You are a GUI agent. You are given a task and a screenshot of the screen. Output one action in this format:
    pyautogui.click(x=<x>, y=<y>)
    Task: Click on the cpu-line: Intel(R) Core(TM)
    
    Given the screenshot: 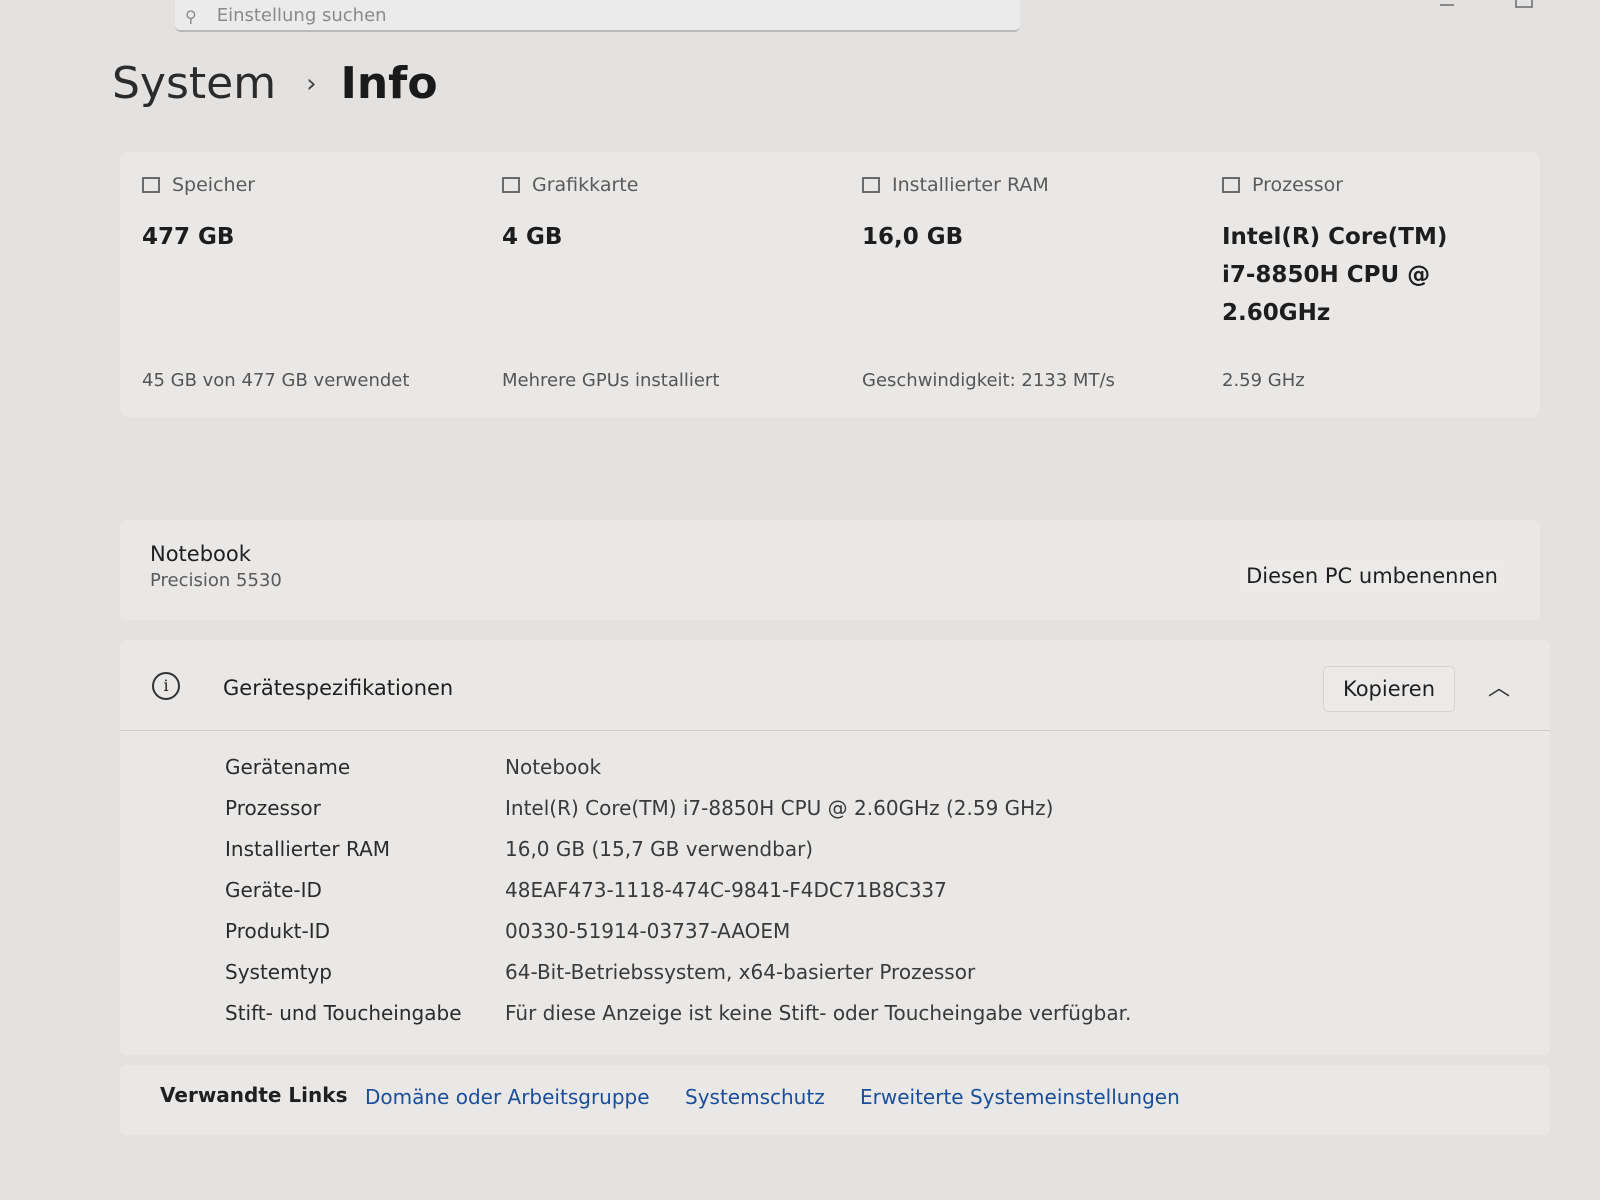 What is the action you would take?
    pyautogui.click(x=1335, y=237)
    